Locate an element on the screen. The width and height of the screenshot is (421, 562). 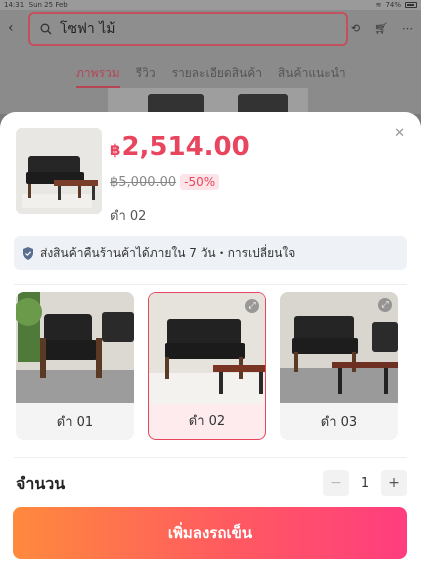
increase-button: + is located at coordinates (394, 483).